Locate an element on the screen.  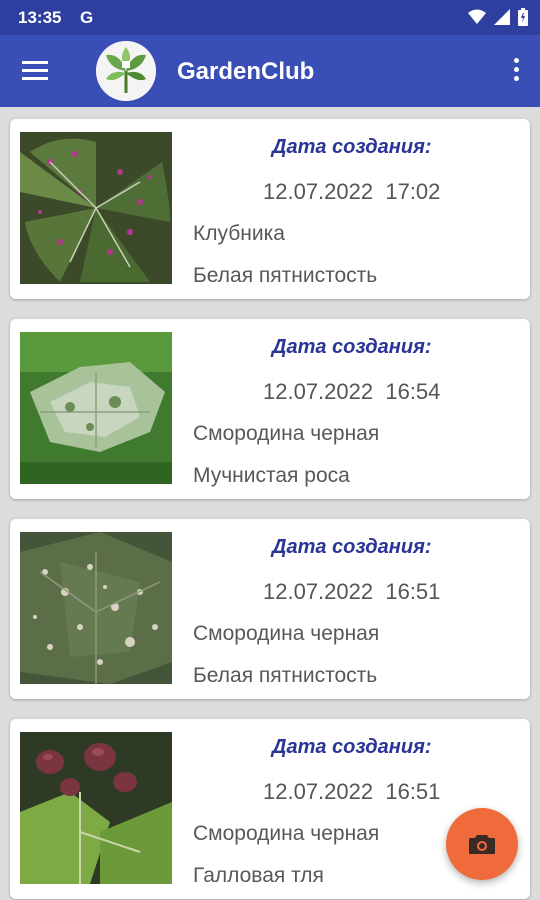
battery-icon is located at coordinates (523, 17).